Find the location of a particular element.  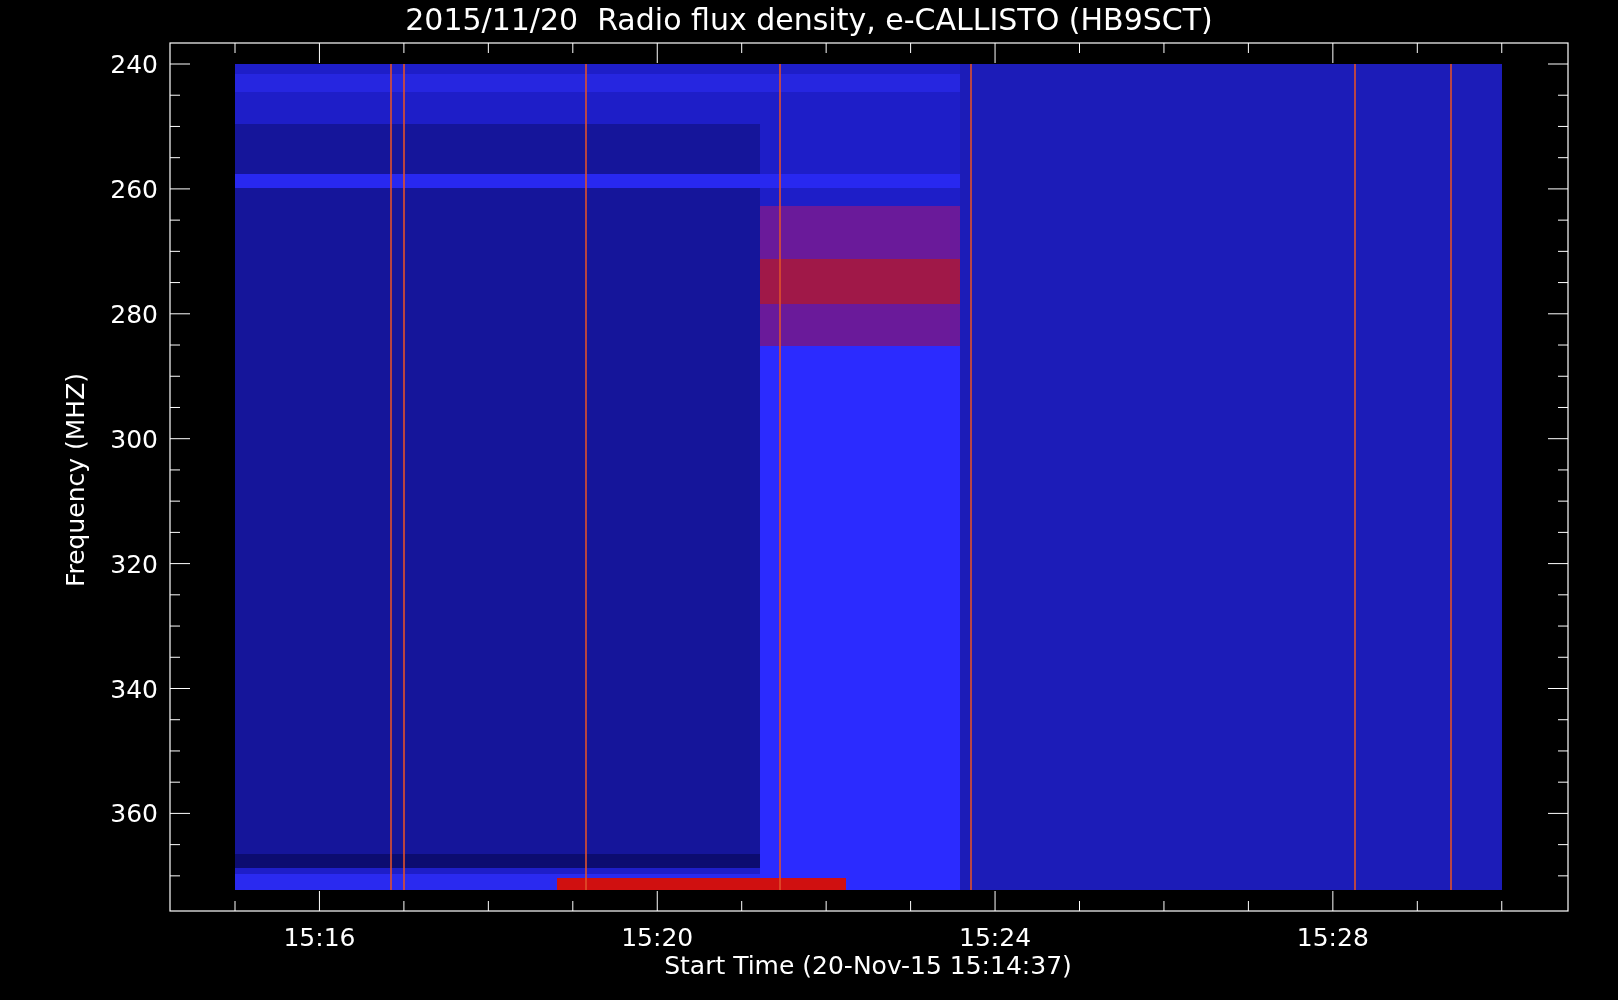

chart-title: 2015/11/20 Radio flux density, e-CALLISTO (HB9SCT) is located at coordinates (809, 19).